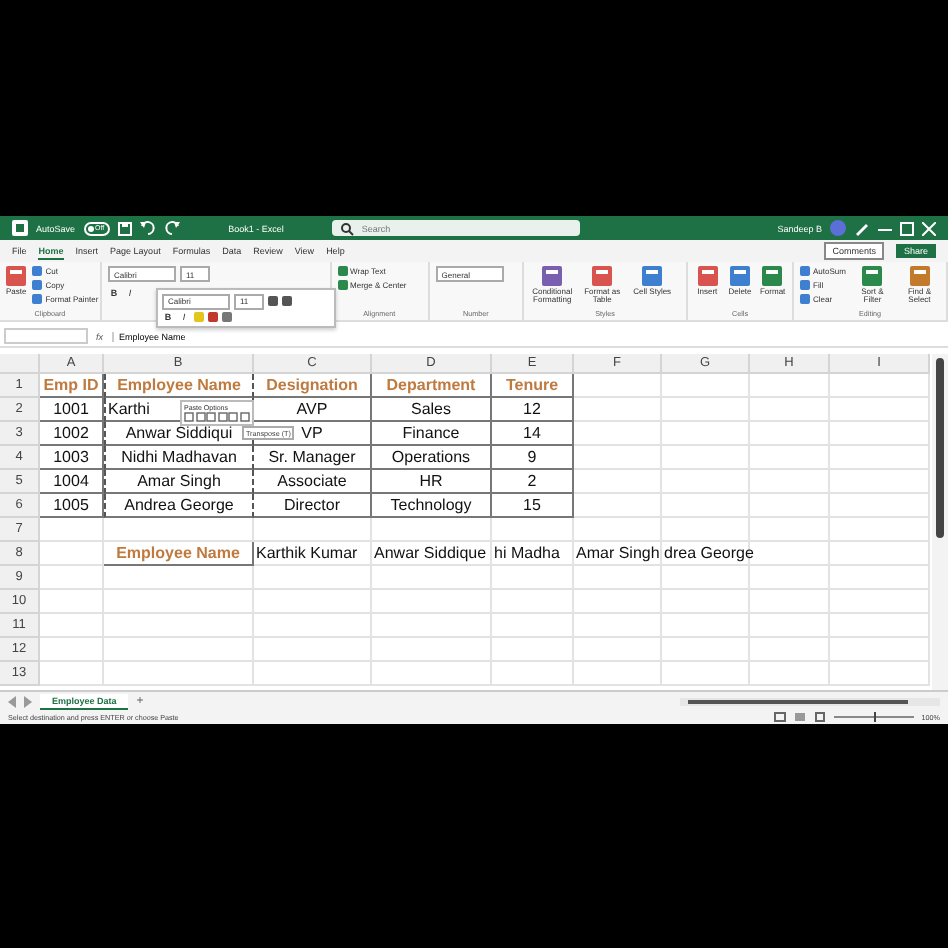  Describe the element at coordinates (432, 554) in the screenshot. I see `table-cell: Anwar Siddique` at that location.